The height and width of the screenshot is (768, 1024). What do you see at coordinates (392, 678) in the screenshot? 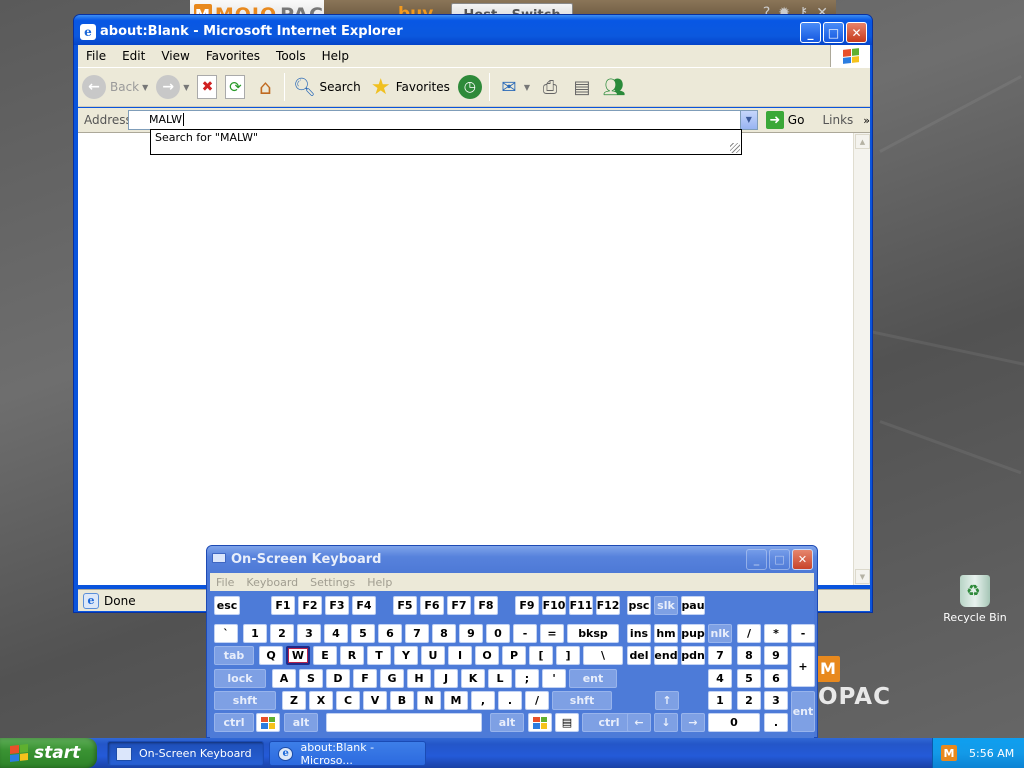
I see `key-g: G` at bounding box center [392, 678].